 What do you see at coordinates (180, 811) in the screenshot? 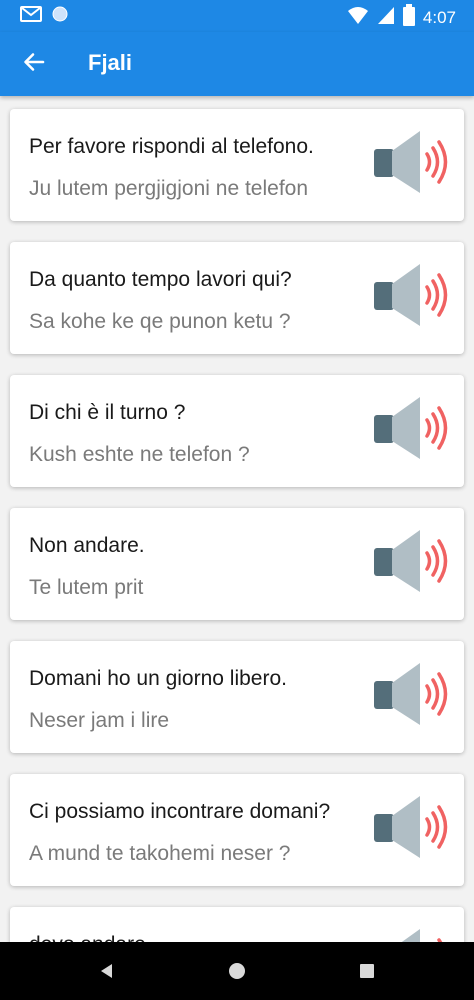
I see `phrase-text: Ci possiamo incontrare domani?` at bounding box center [180, 811].